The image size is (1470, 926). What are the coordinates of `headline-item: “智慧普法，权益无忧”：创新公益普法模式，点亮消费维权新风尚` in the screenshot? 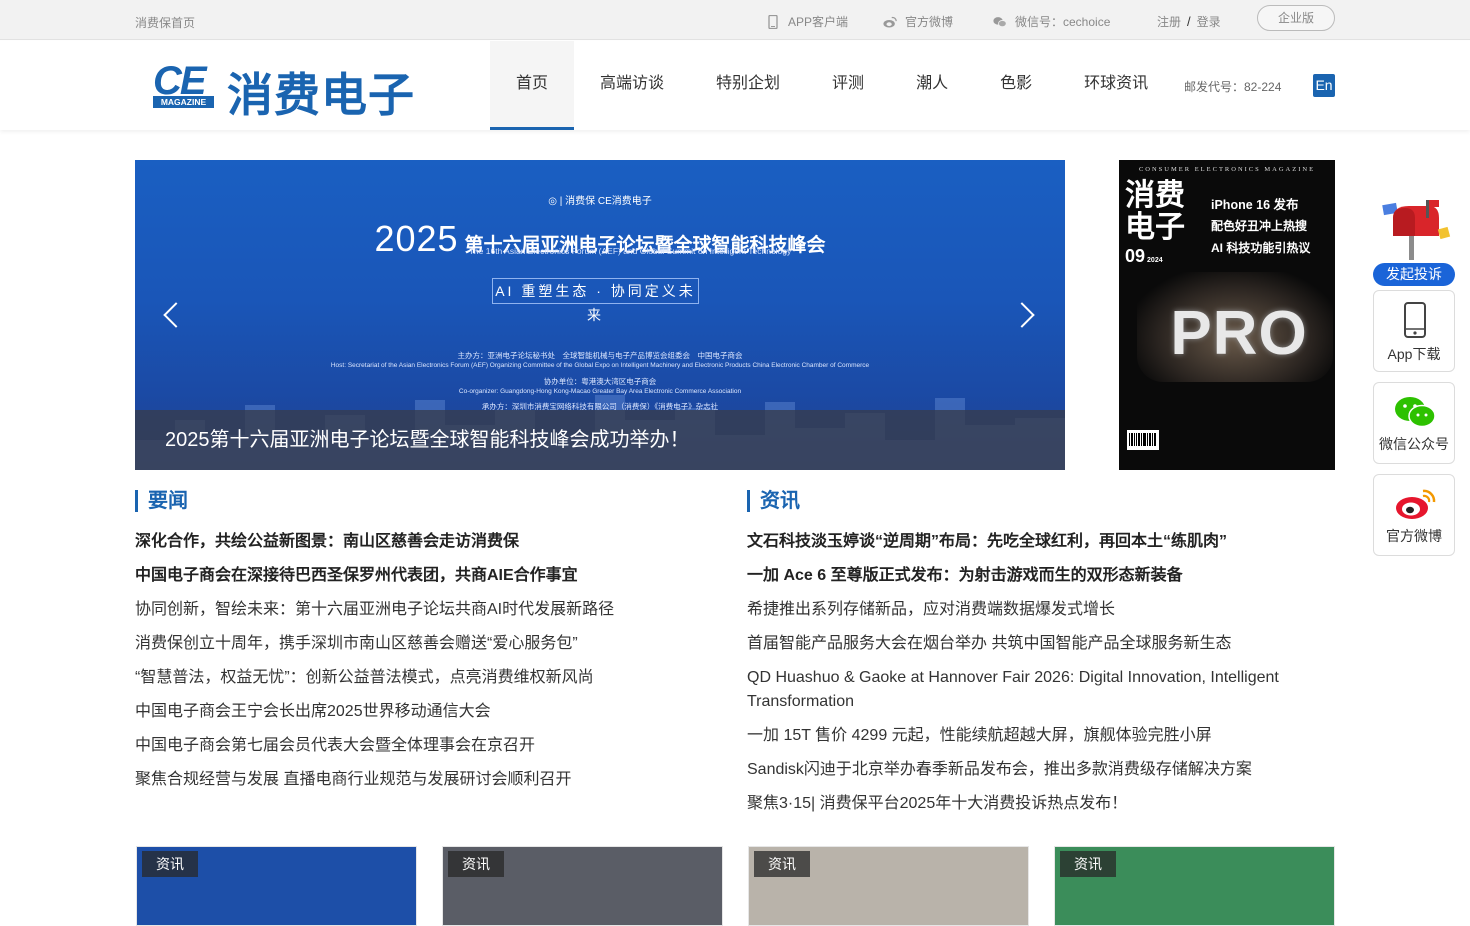 It's located at (430, 678).